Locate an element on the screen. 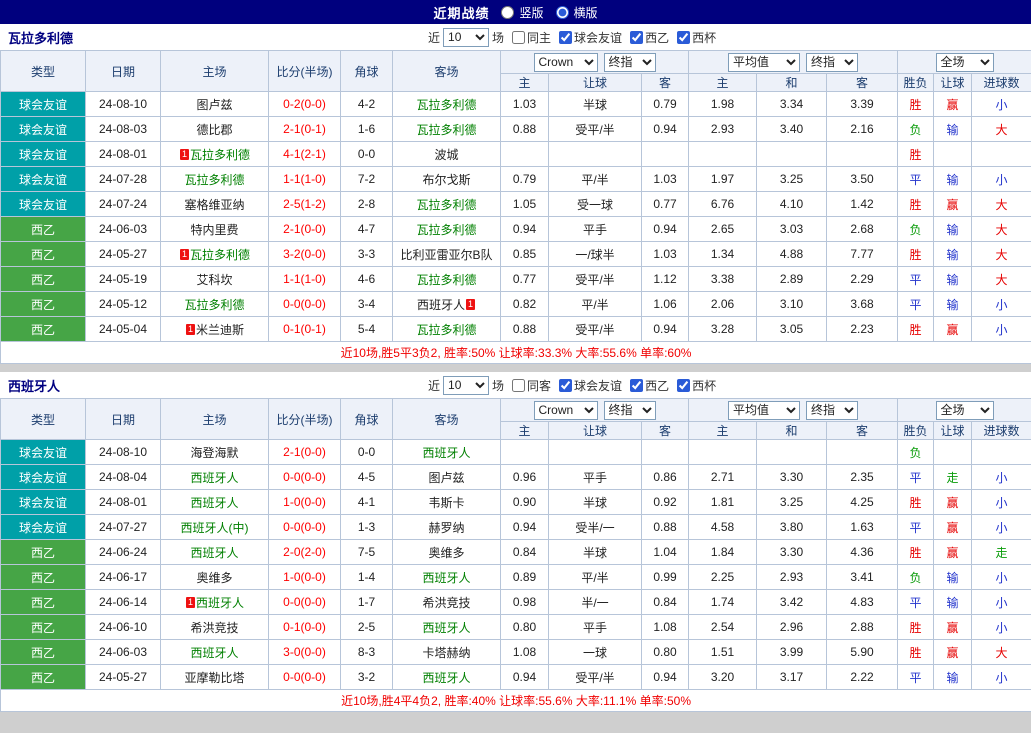 This screenshot has width=1031, height=733. layout-option-horizontal: 横版 is located at coordinates (576, 12).